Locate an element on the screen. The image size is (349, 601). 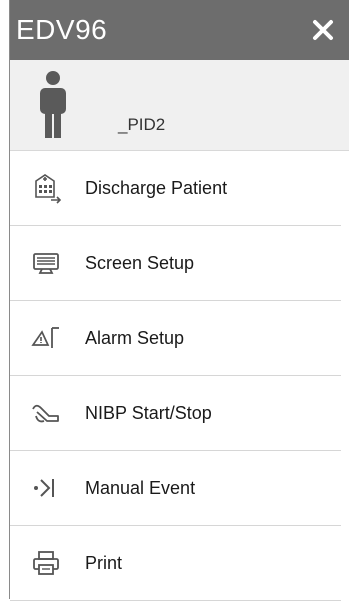
menu-item-nibp-start-stop: NIBP Start/Stop is located at coordinates (175, 413).